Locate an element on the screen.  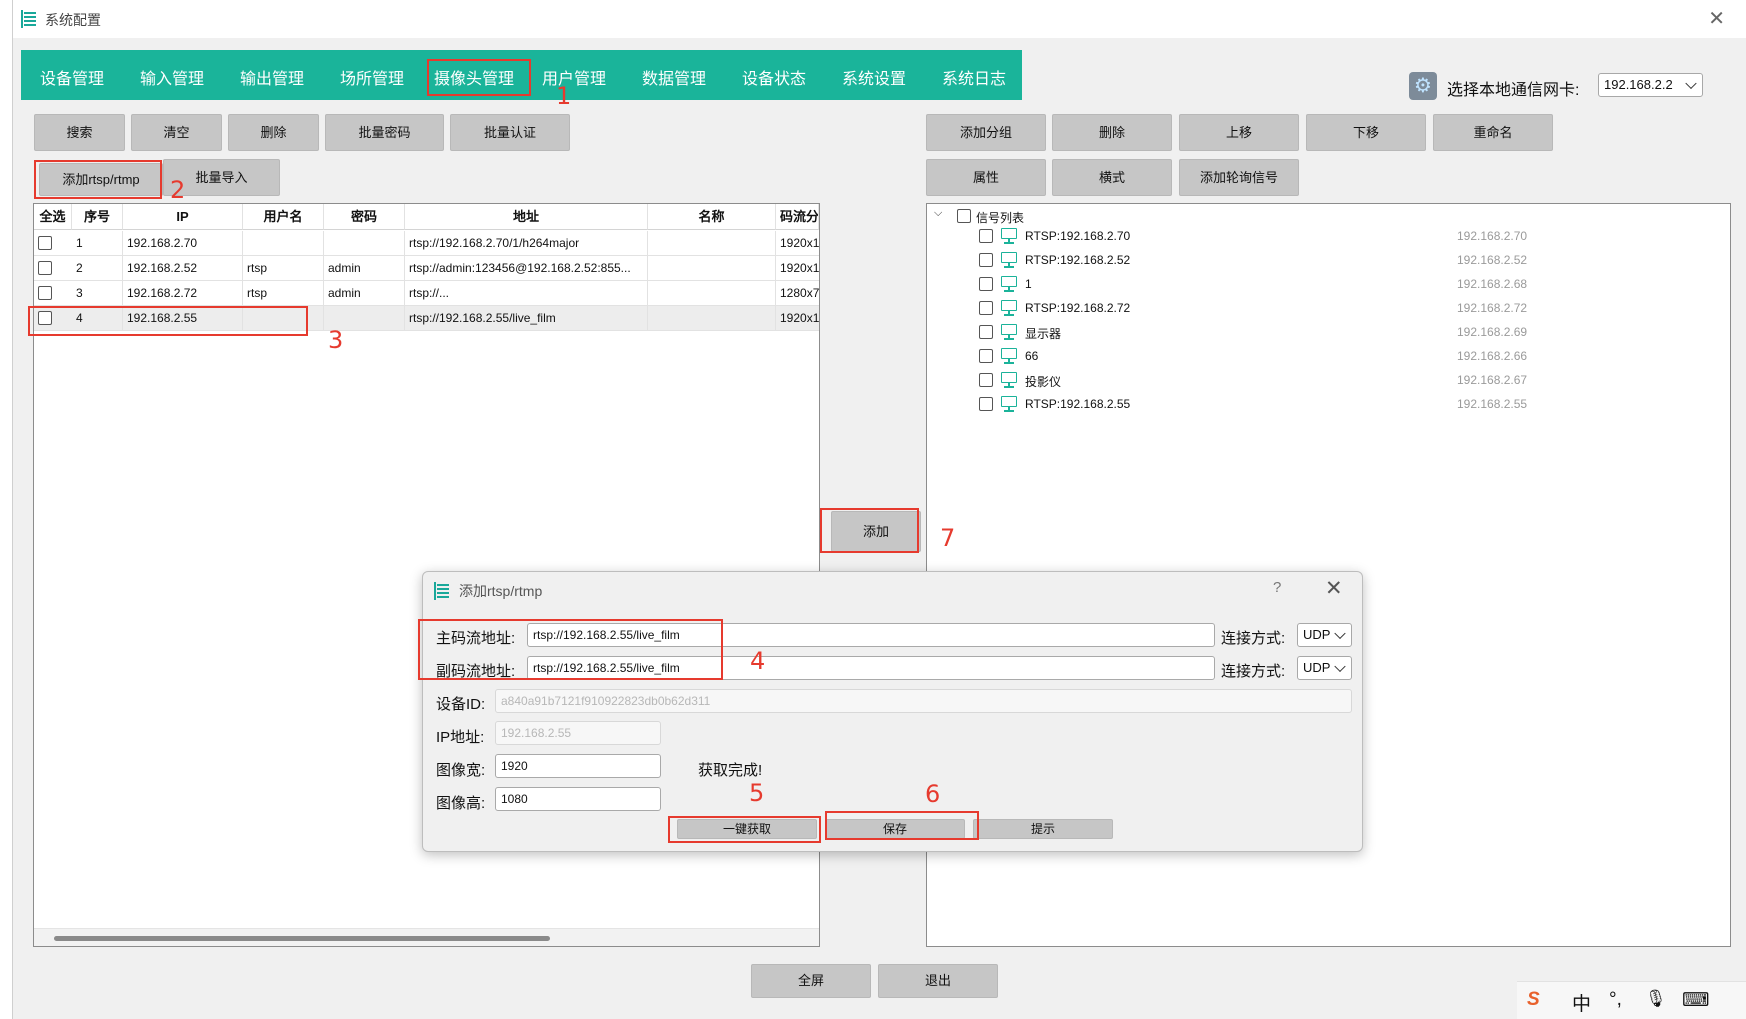
tree-item: 1 192.168.2.68 is located at coordinates (1329, 285).